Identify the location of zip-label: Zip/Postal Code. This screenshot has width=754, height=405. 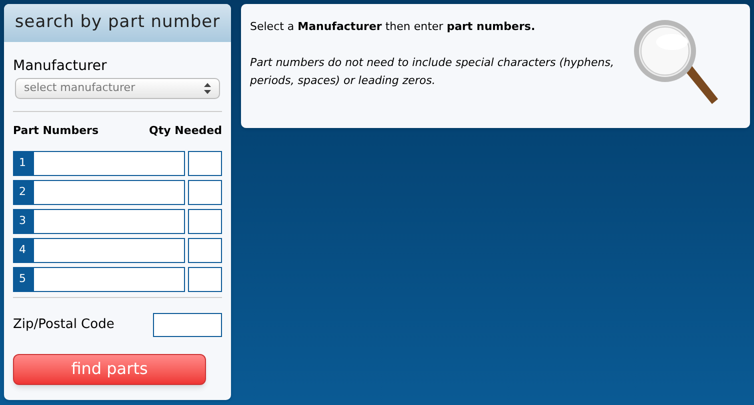
(63, 325).